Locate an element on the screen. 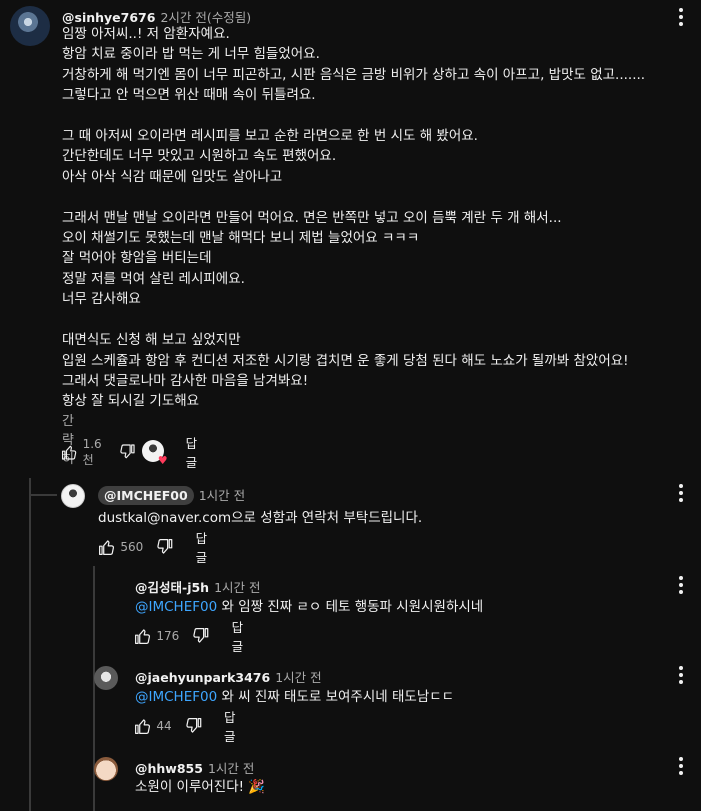  comment-actions: 44 답글 is located at coordinates (188, 727).